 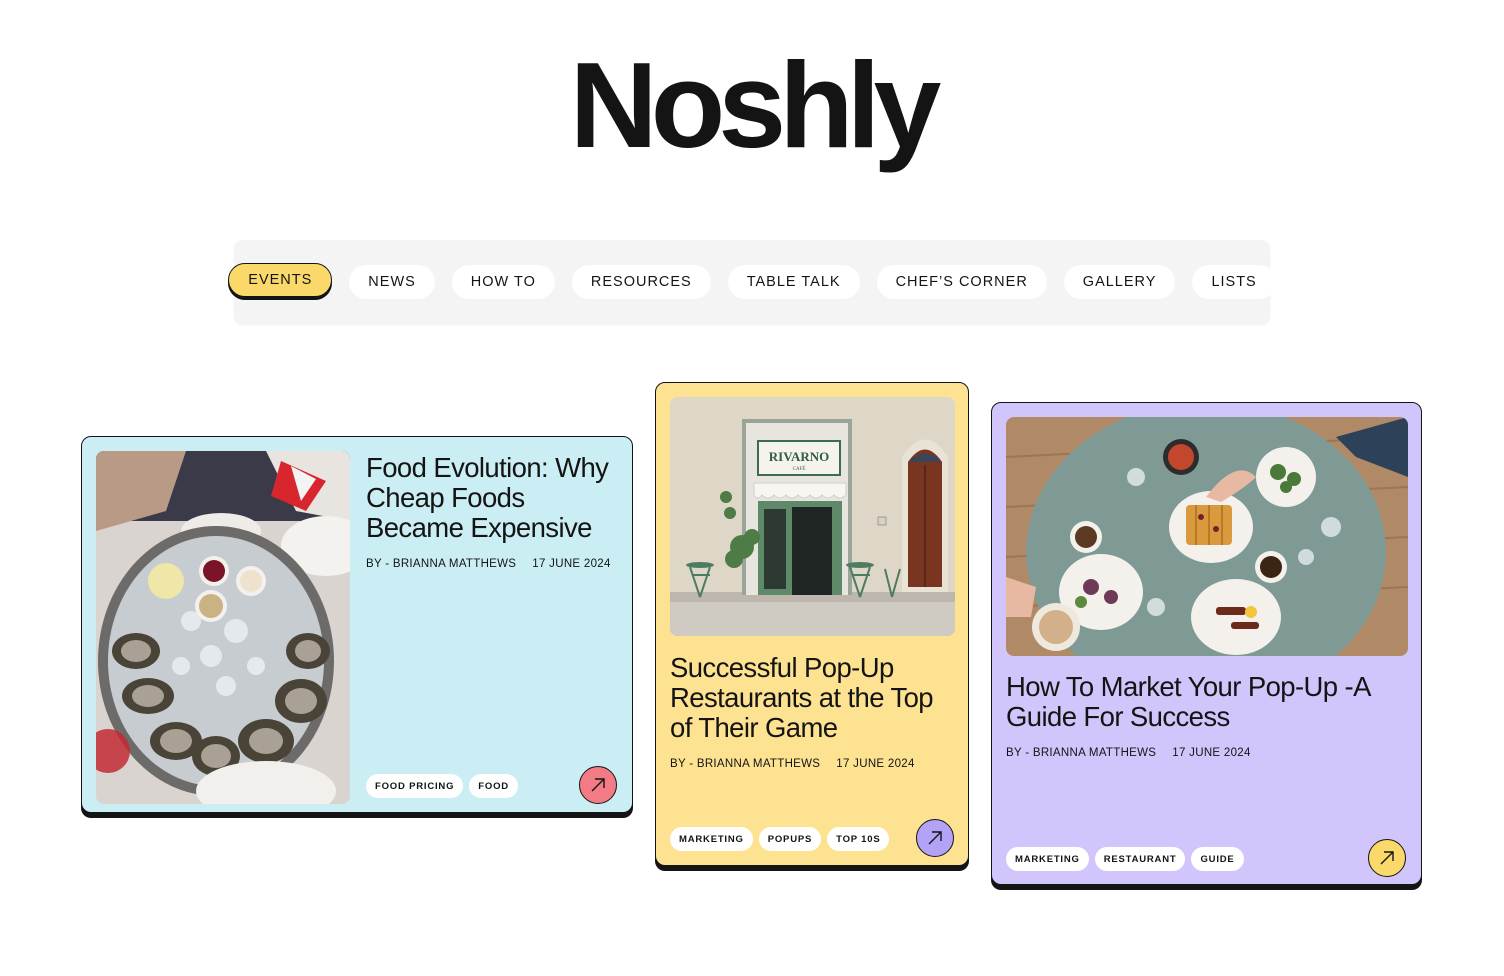 What do you see at coordinates (415, 786) in the screenshot?
I see `tag-food-pricing: FOOD PRICING` at bounding box center [415, 786].